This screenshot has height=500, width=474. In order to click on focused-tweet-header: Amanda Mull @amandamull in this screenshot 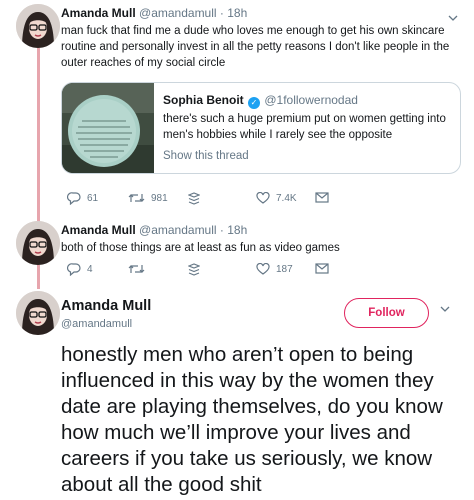, I will do `click(106, 314)`.